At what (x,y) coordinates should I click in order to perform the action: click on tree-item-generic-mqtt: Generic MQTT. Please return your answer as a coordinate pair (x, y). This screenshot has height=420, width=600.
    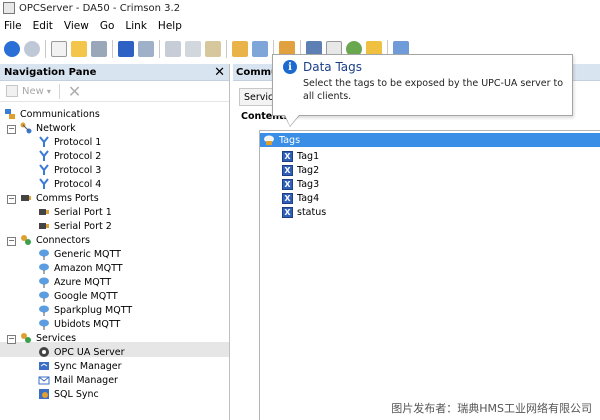
    Looking at the image, I should click on (79, 254).